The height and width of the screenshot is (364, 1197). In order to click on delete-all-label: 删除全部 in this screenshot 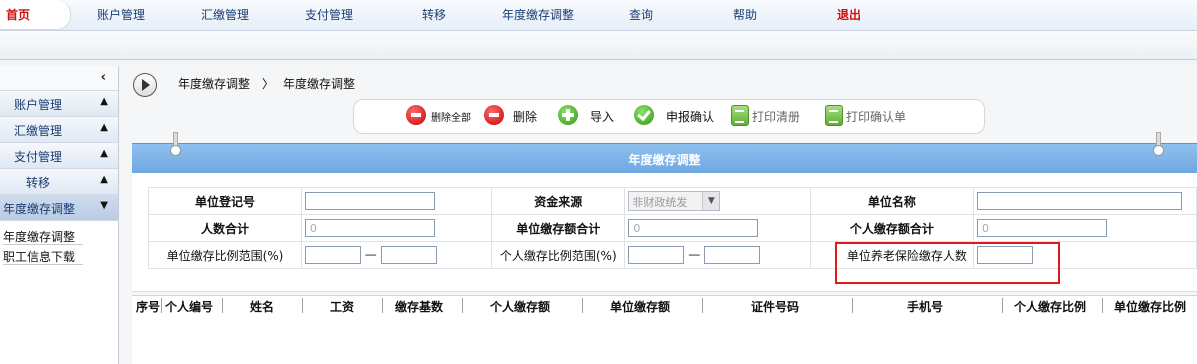, I will do `click(451, 118)`.